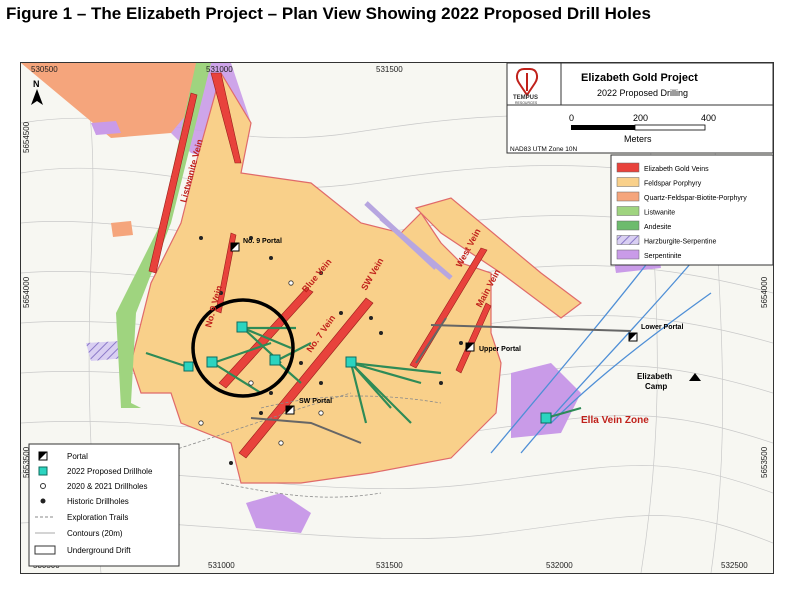  What do you see at coordinates (662, 256) in the screenshot?
I see `legend-label-6: Serpentinite` at bounding box center [662, 256].